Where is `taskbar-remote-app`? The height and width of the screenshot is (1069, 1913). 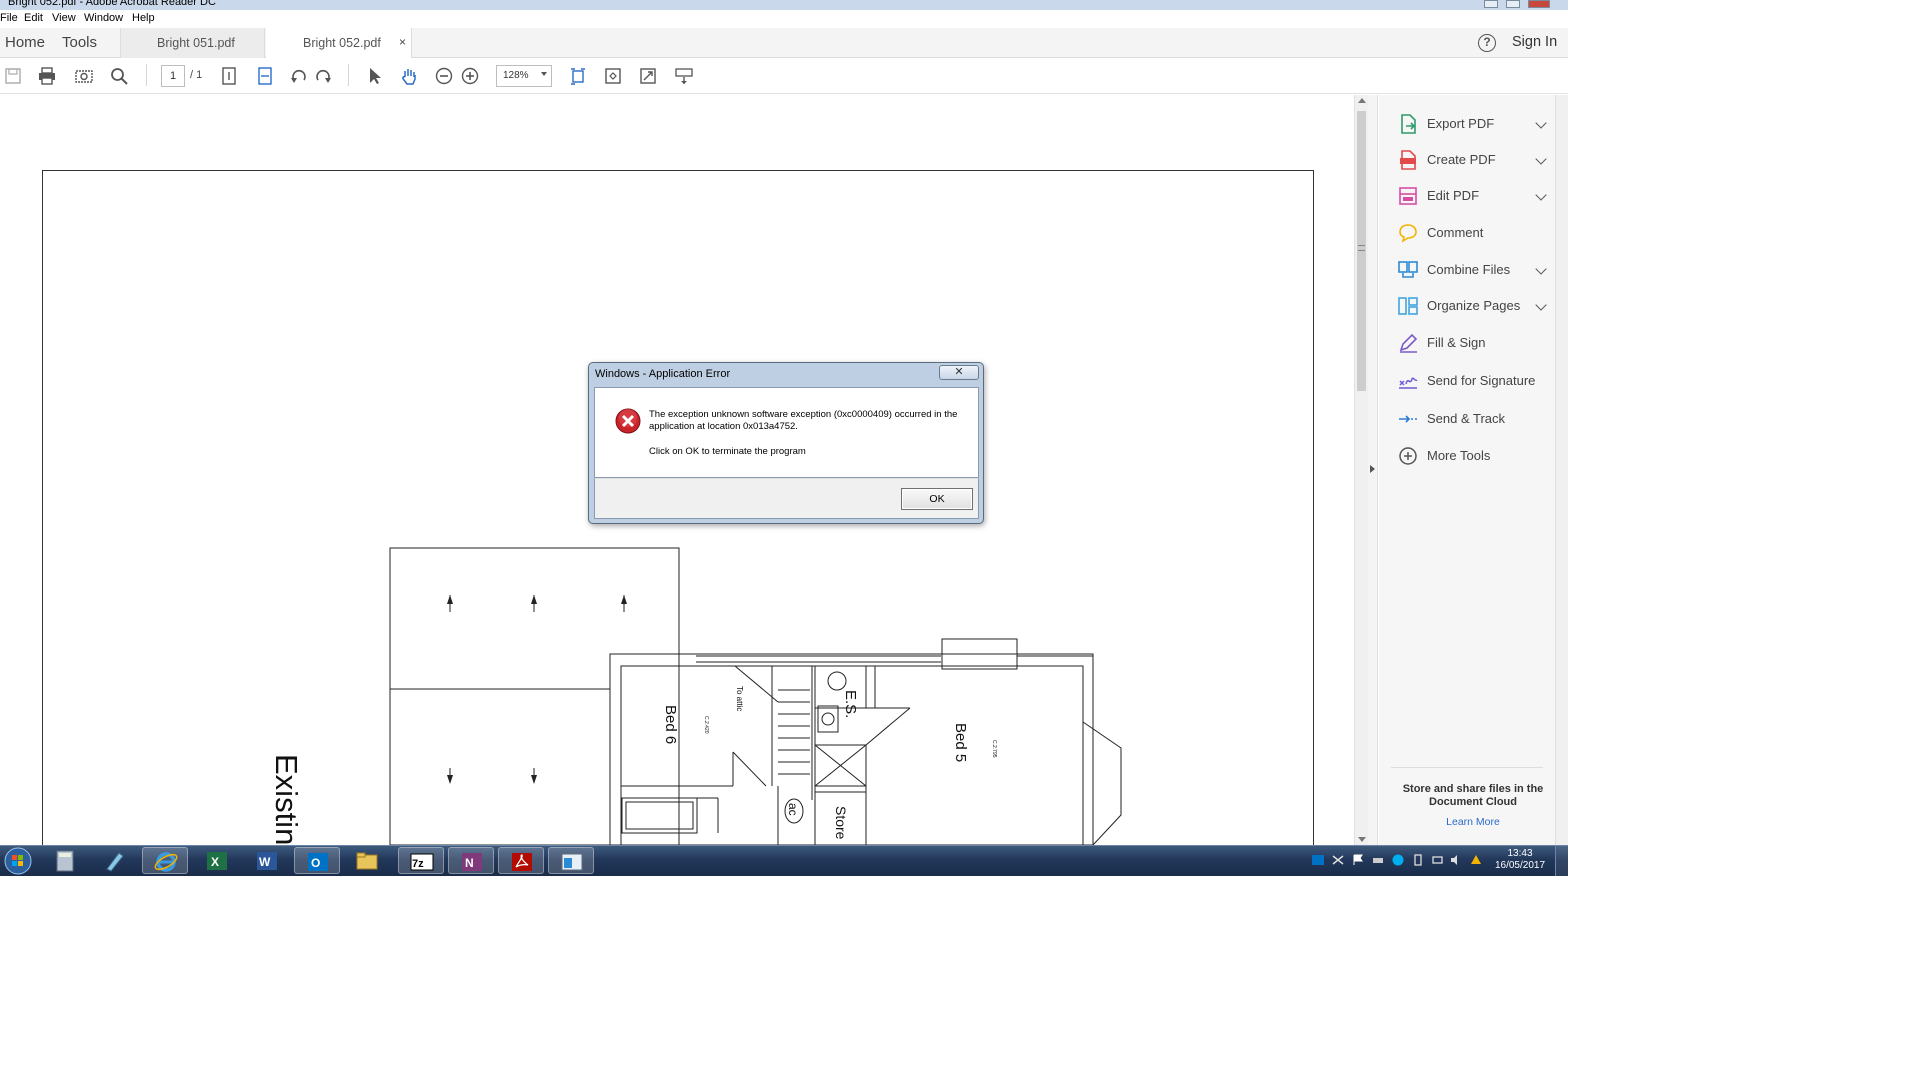
taskbar-remote-app is located at coordinates (571, 860).